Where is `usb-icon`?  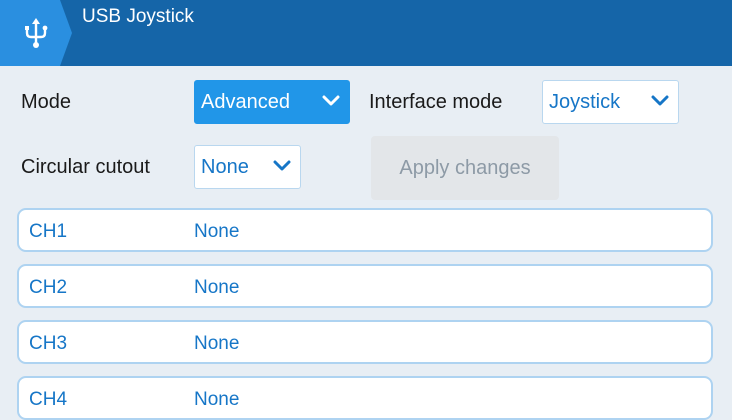
usb-icon is located at coordinates (36, 33).